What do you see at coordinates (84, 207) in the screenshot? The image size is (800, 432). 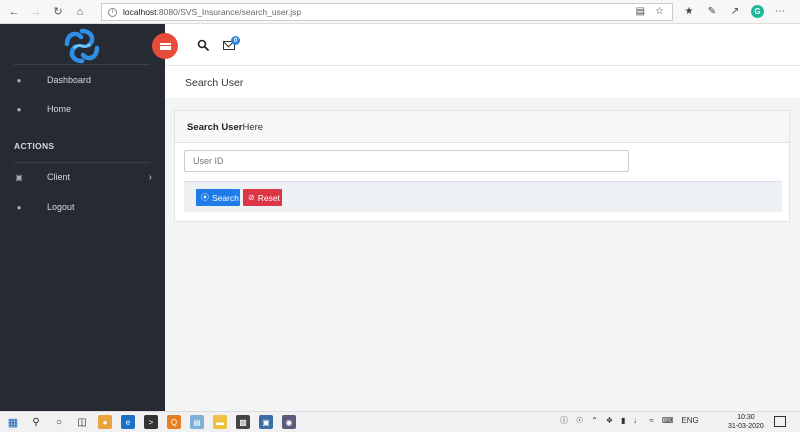 I see `sidebar-item-logout: ● Logout` at bounding box center [84, 207].